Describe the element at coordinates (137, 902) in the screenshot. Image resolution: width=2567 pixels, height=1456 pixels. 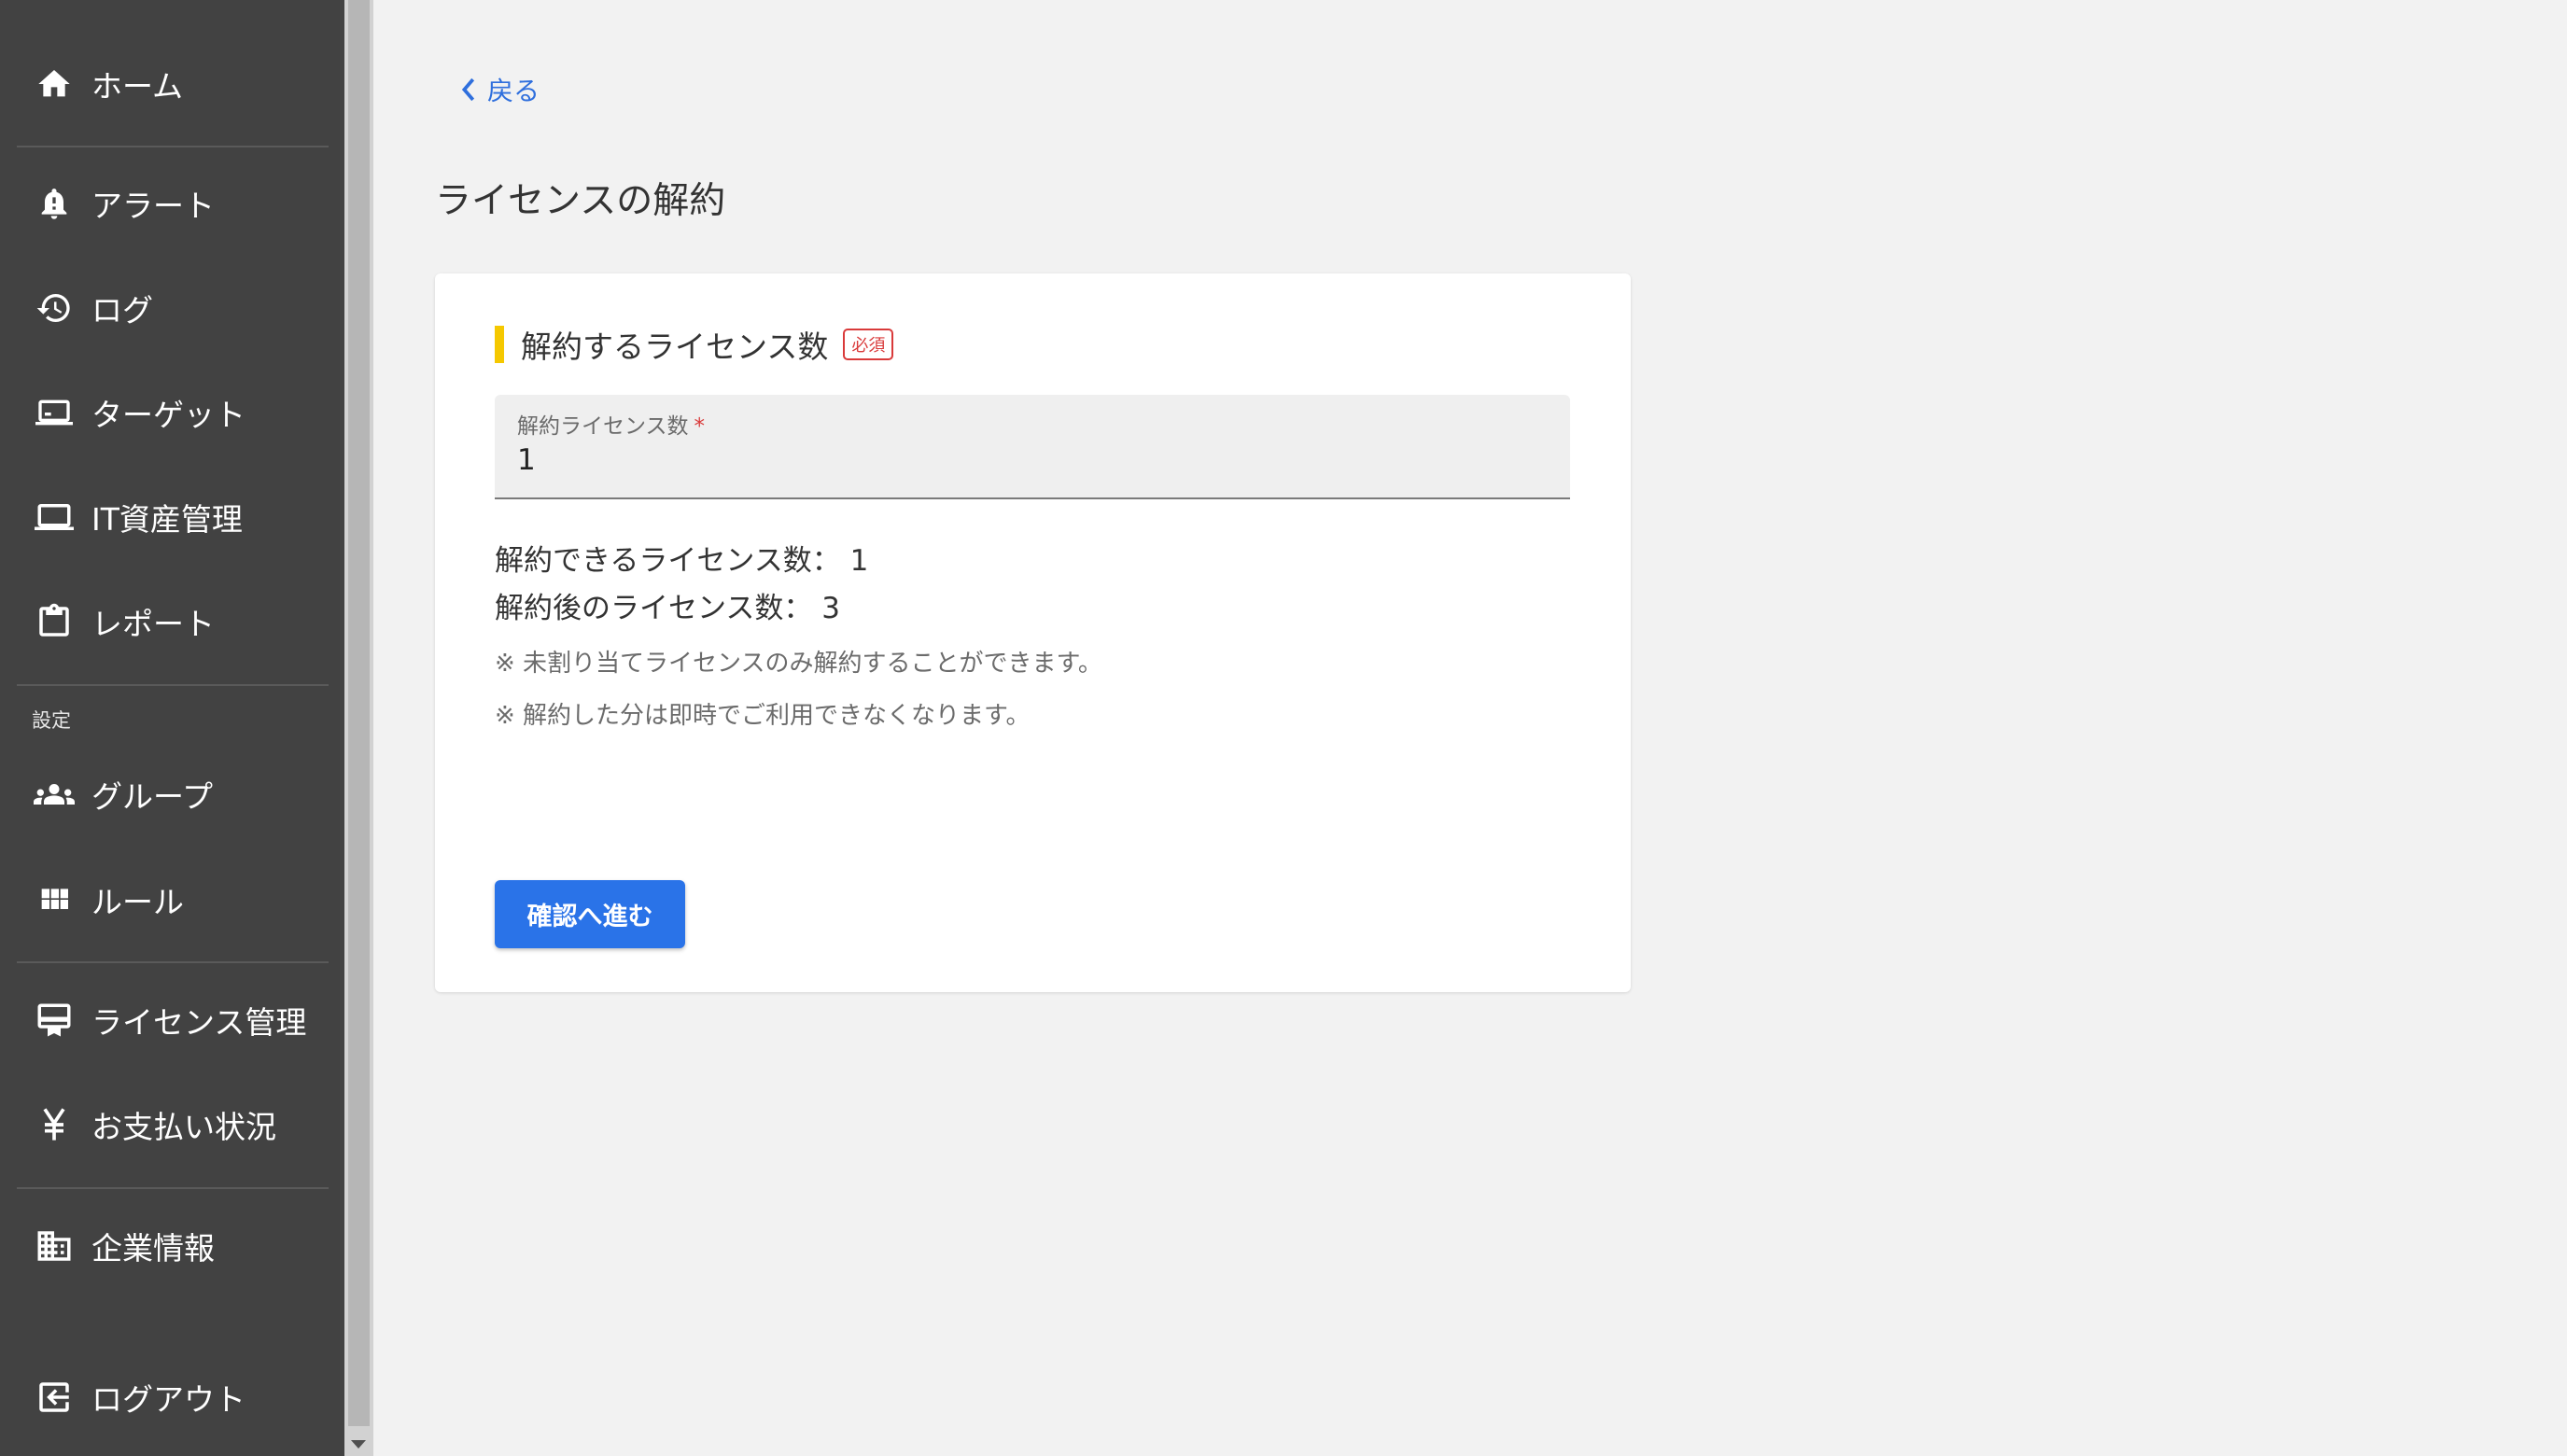
I see `sidebar-item-label: ルール` at that location.